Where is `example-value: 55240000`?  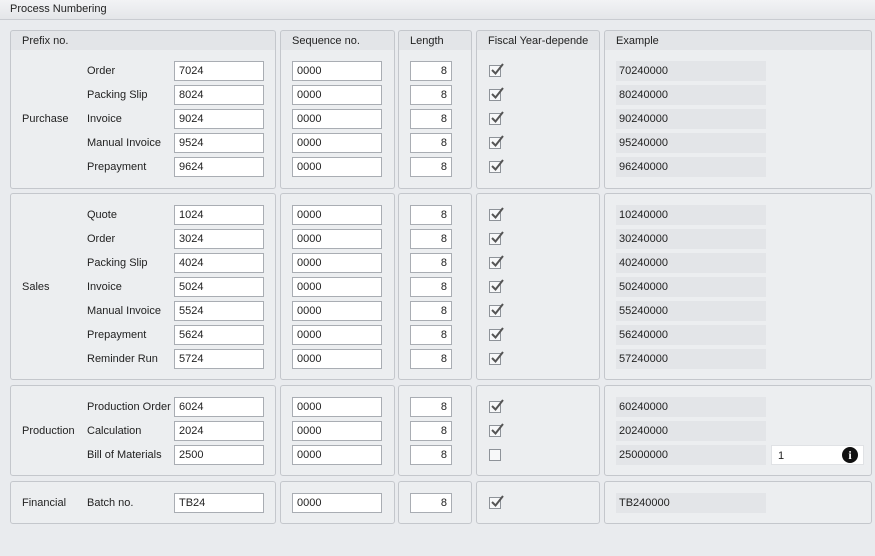
example-value: 55240000 is located at coordinates (691, 311).